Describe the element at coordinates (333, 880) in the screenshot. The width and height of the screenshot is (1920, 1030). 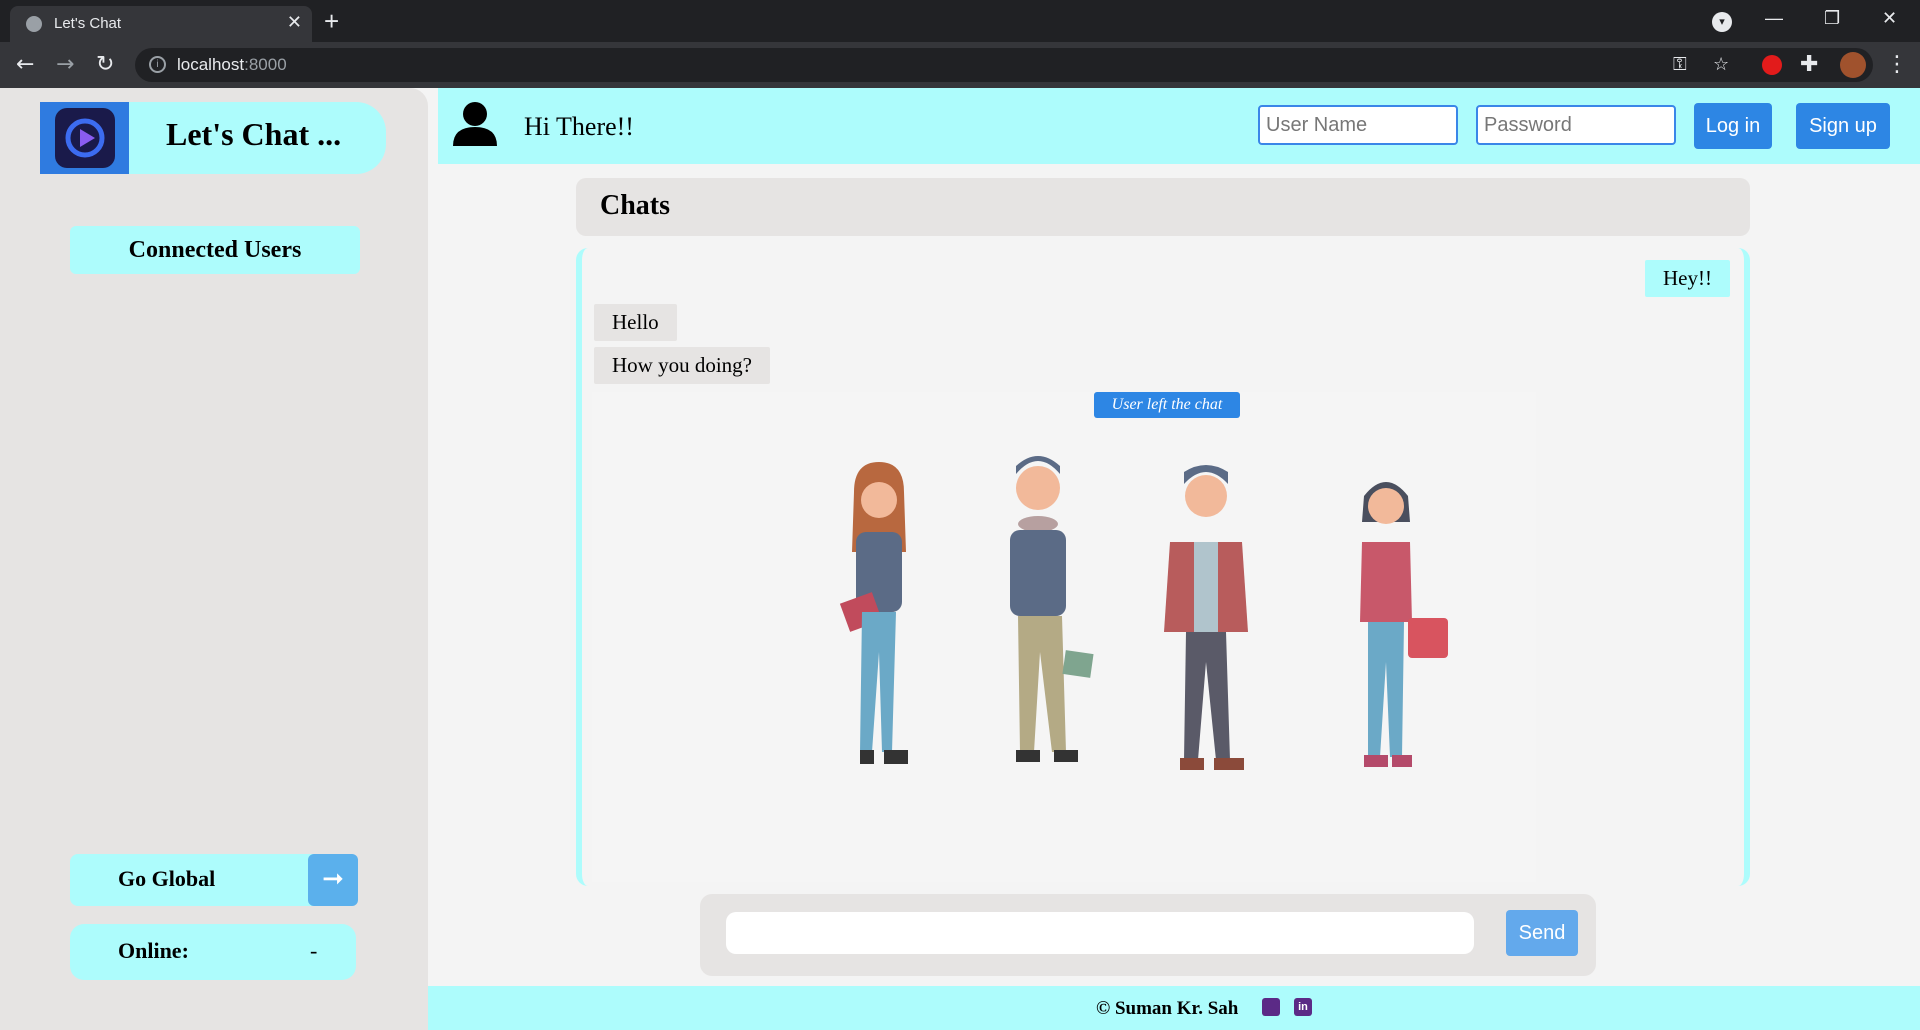
I see `go-global-button: ➞` at that location.